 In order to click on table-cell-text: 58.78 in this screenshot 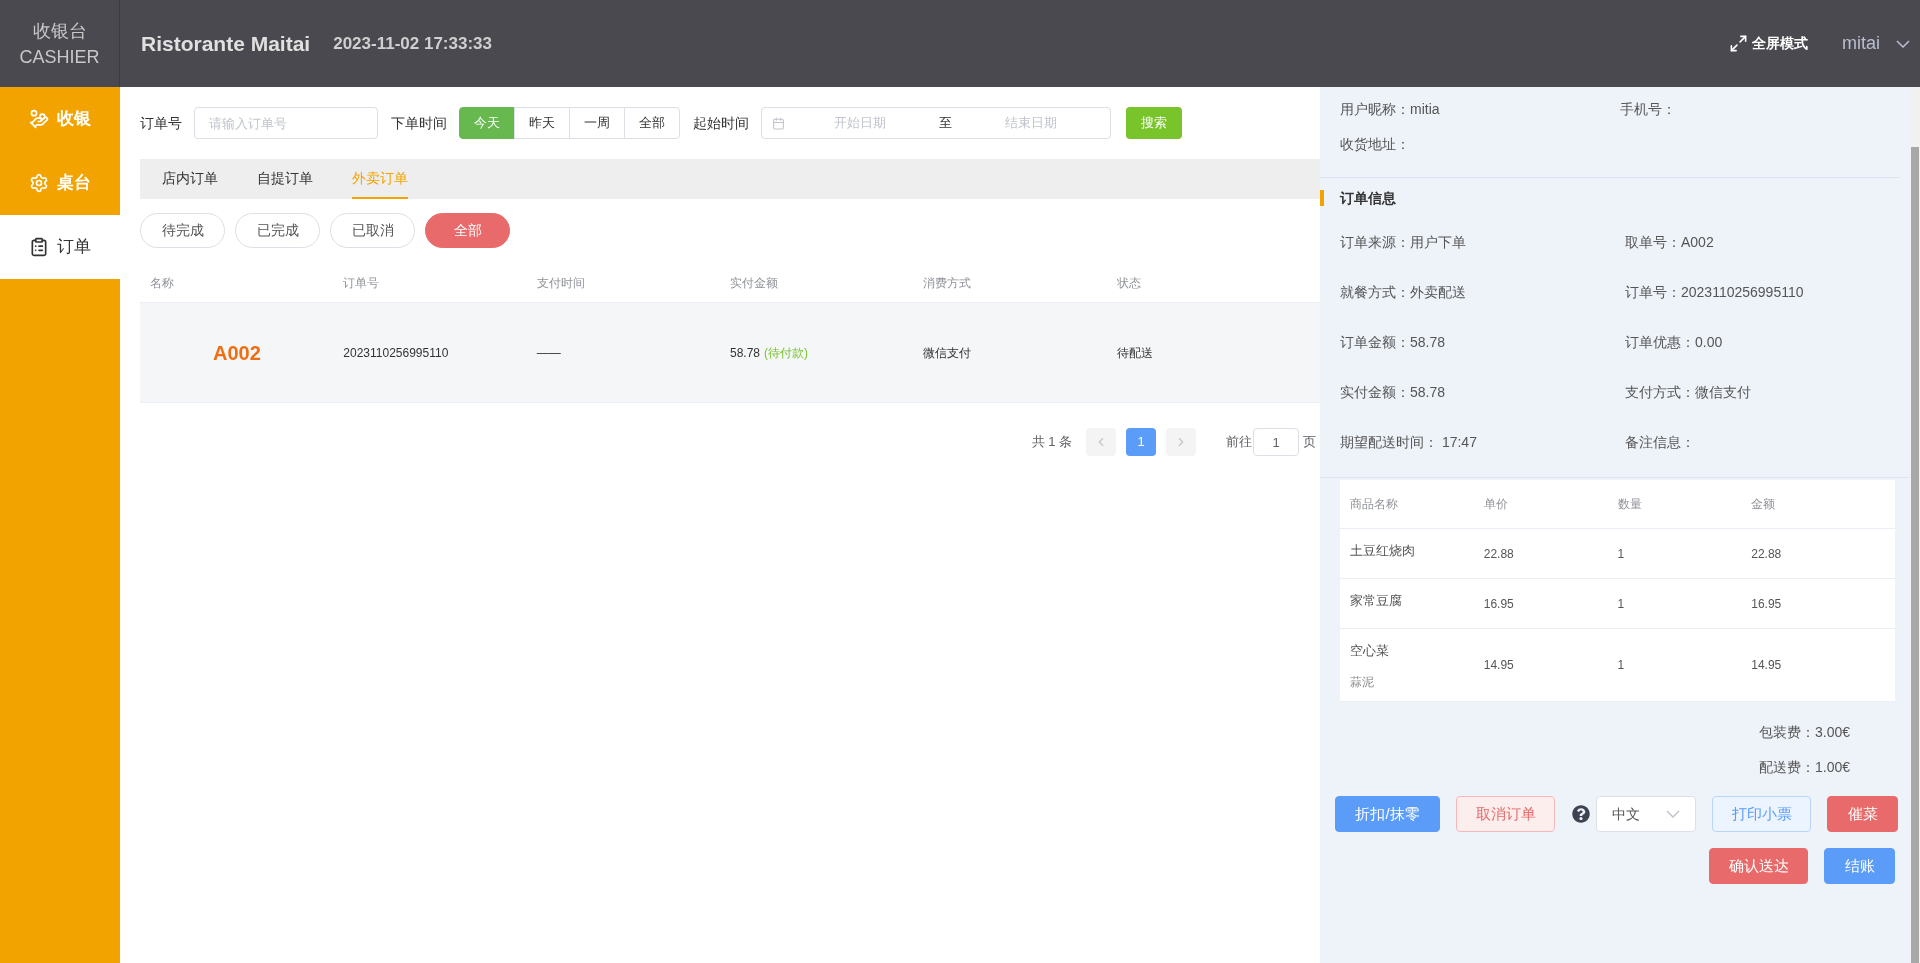, I will do `click(745, 353)`.